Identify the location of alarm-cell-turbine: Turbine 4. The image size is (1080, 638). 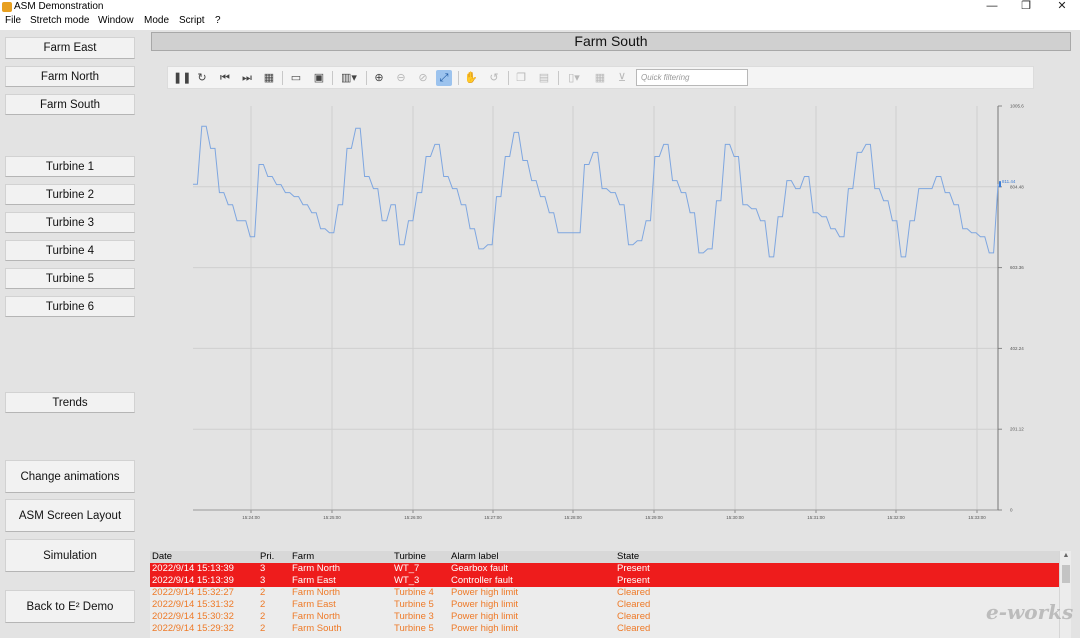
(414, 592).